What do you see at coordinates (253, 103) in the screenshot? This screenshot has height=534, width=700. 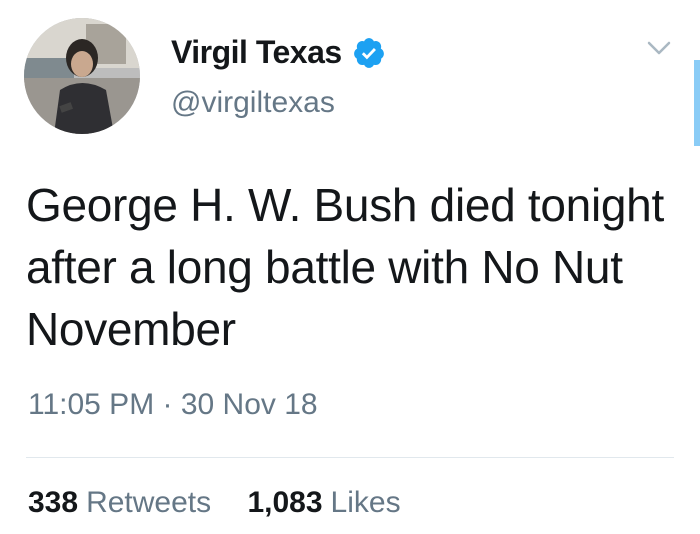 I see `user-handle: @virgiltexas` at bounding box center [253, 103].